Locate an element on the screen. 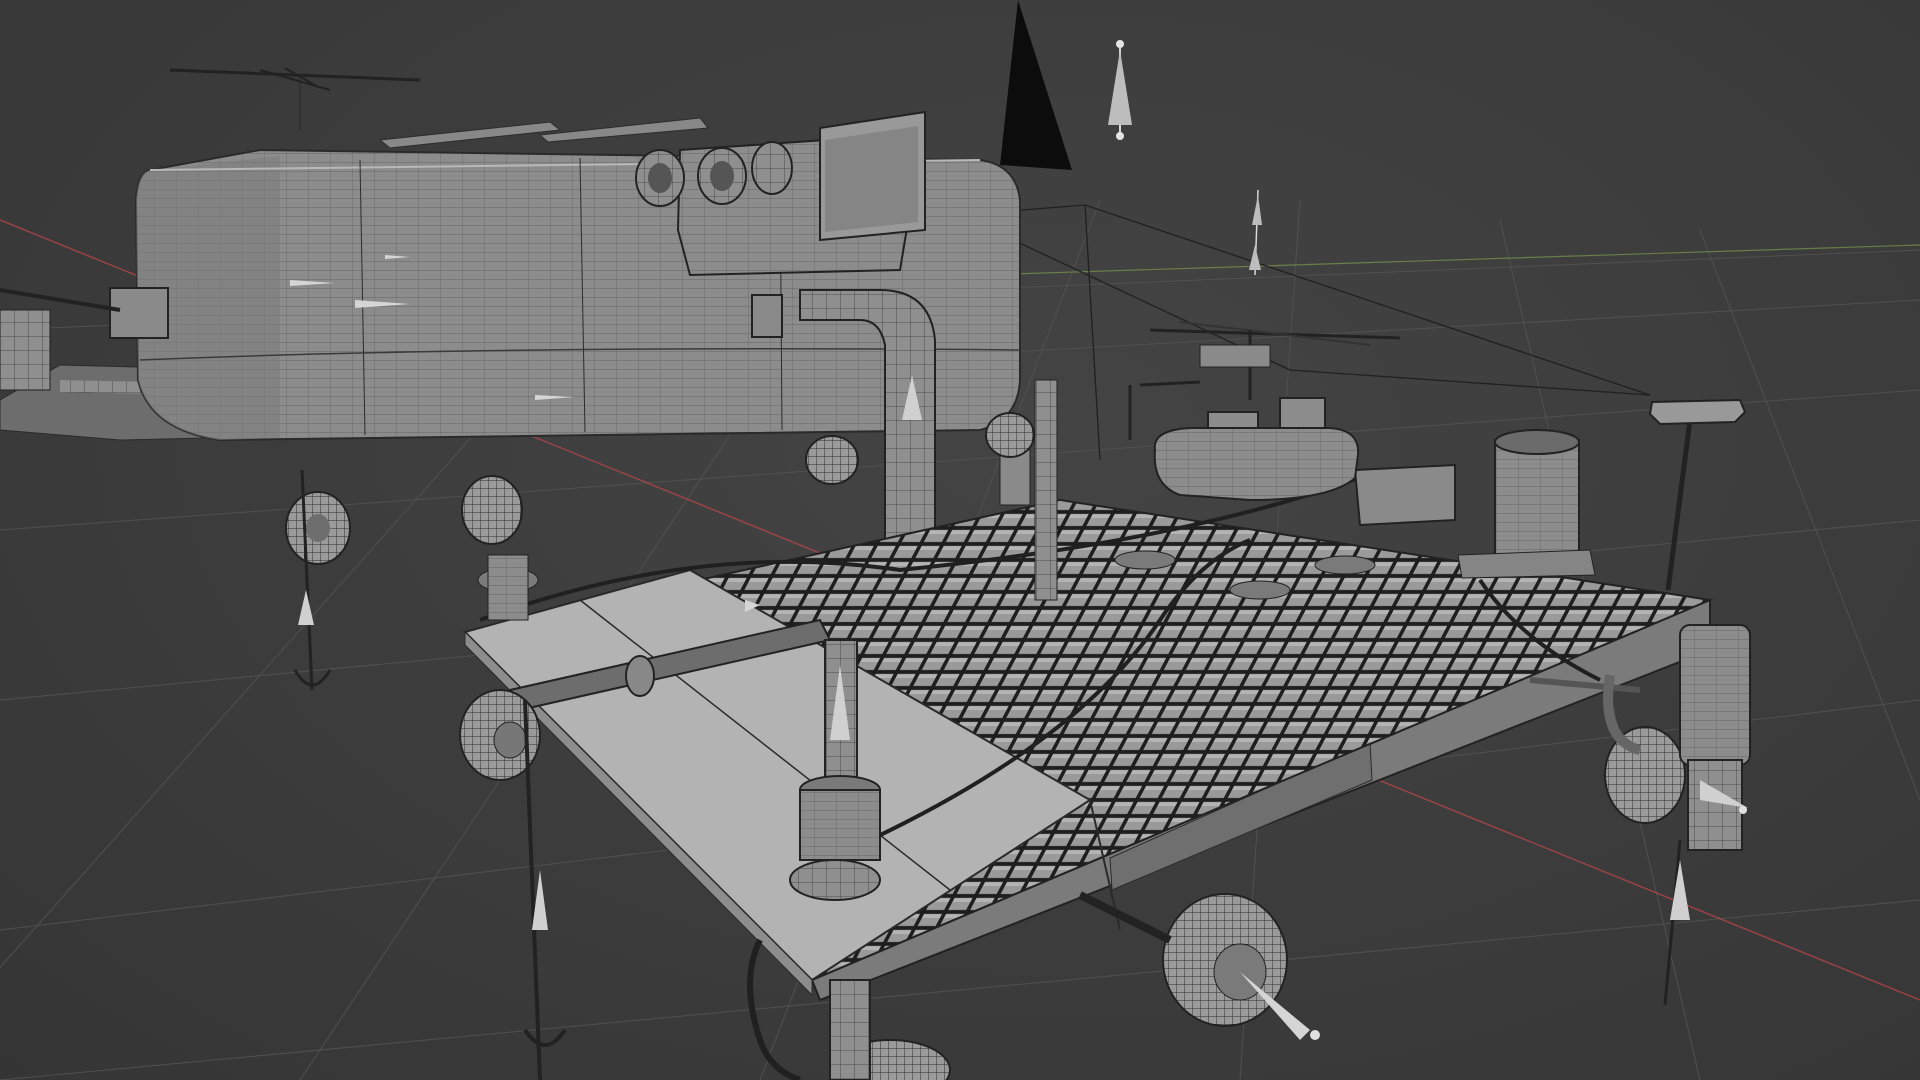 The height and width of the screenshot is (1080, 1920). y-axis-line is located at coordinates (1449, 260).